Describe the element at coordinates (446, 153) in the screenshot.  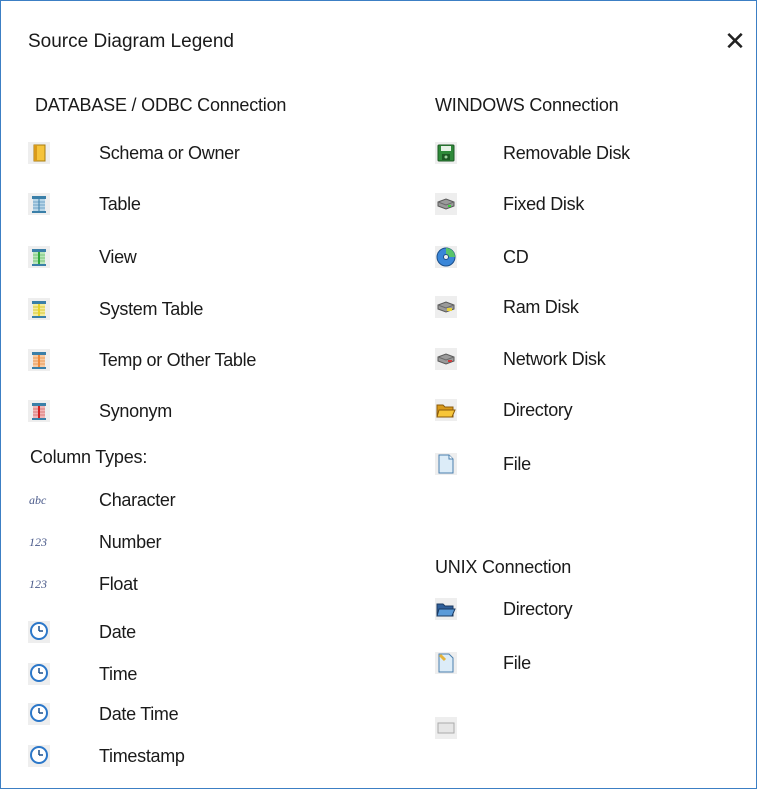
I see `removable-disk-icon` at that location.